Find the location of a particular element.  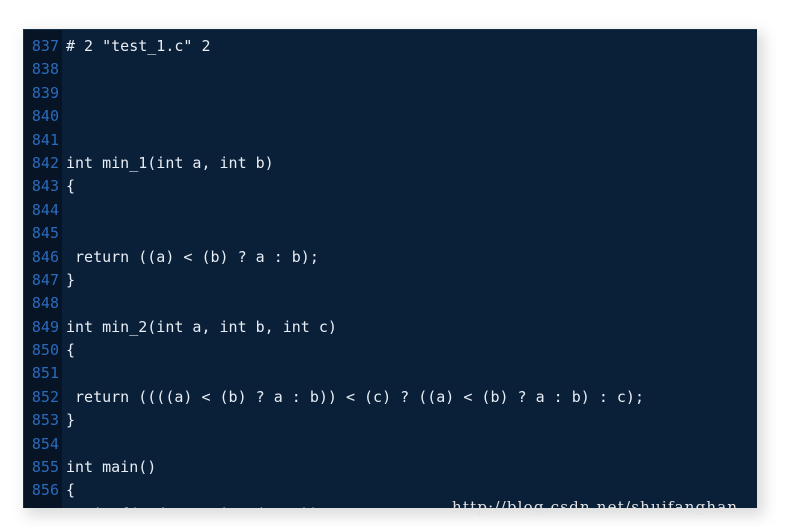

code-line-text: return ((a) < (b) ? a : b); is located at coordinates (192, 256).